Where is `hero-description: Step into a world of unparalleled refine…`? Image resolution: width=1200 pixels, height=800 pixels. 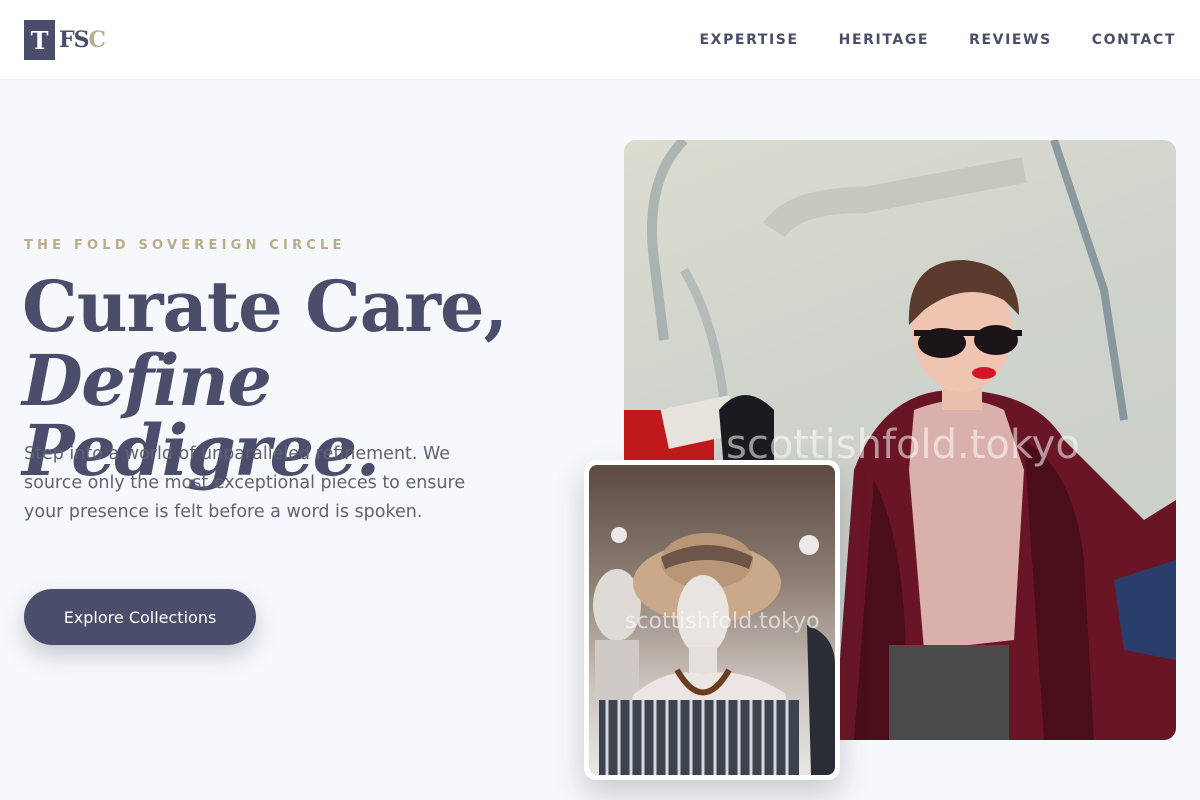 hero-description: Step into a world of unparalleled refine… is located at coordinates (245, 483).